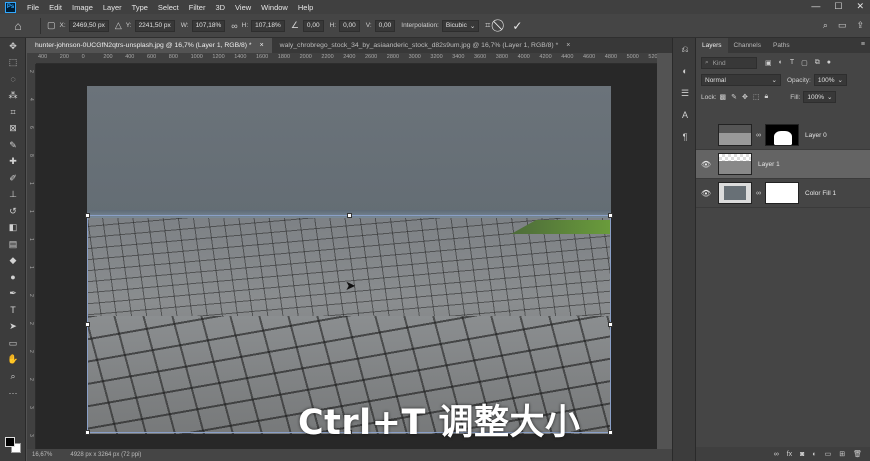 Image resolution: width=870 pixels, height=461 pixels. Describe the element at coordinates (860, 25) in the screenshot. I see `share-icon: ⇪` at that location.